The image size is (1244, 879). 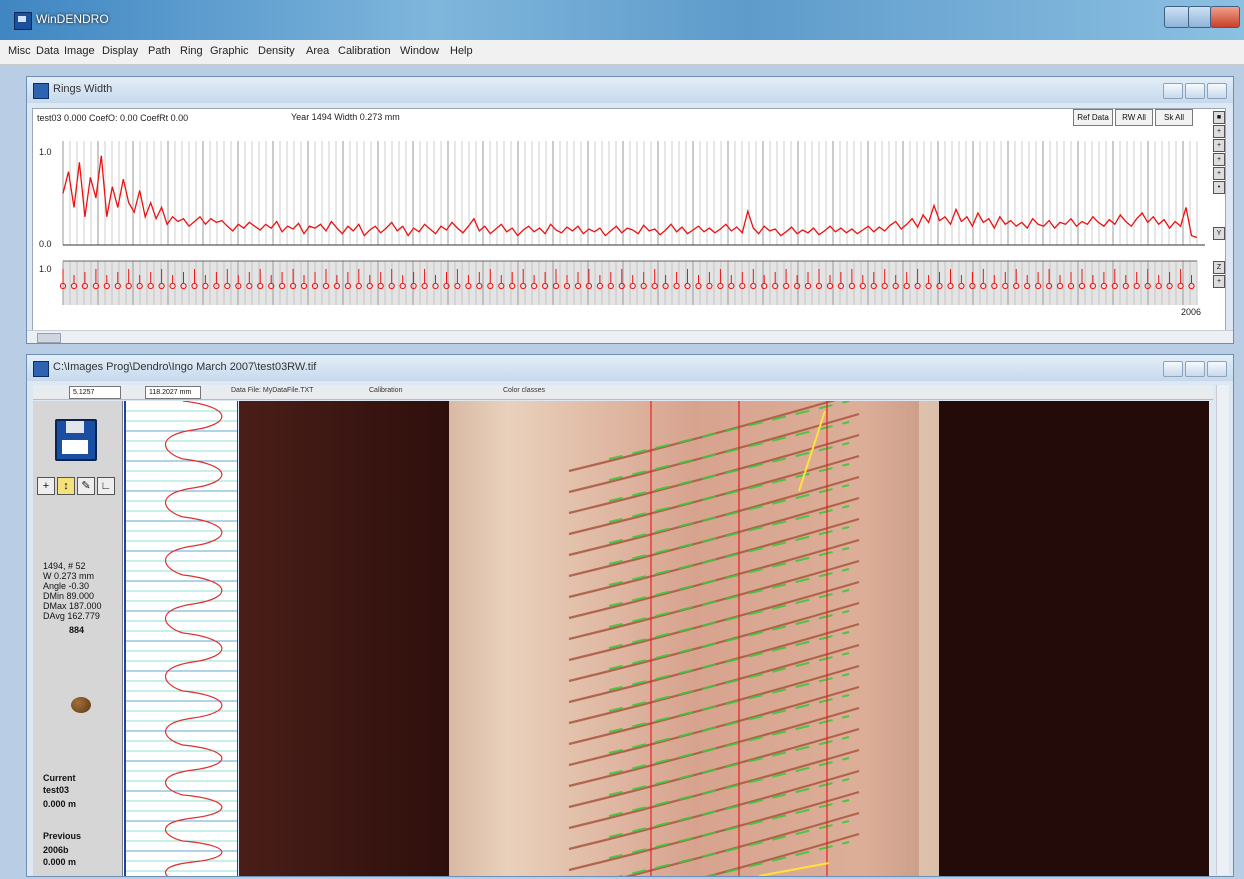 What do you see at coordinates (79, 51) in the screenshot?
I see `menu-image: Image` at bounding box center [79, 51].